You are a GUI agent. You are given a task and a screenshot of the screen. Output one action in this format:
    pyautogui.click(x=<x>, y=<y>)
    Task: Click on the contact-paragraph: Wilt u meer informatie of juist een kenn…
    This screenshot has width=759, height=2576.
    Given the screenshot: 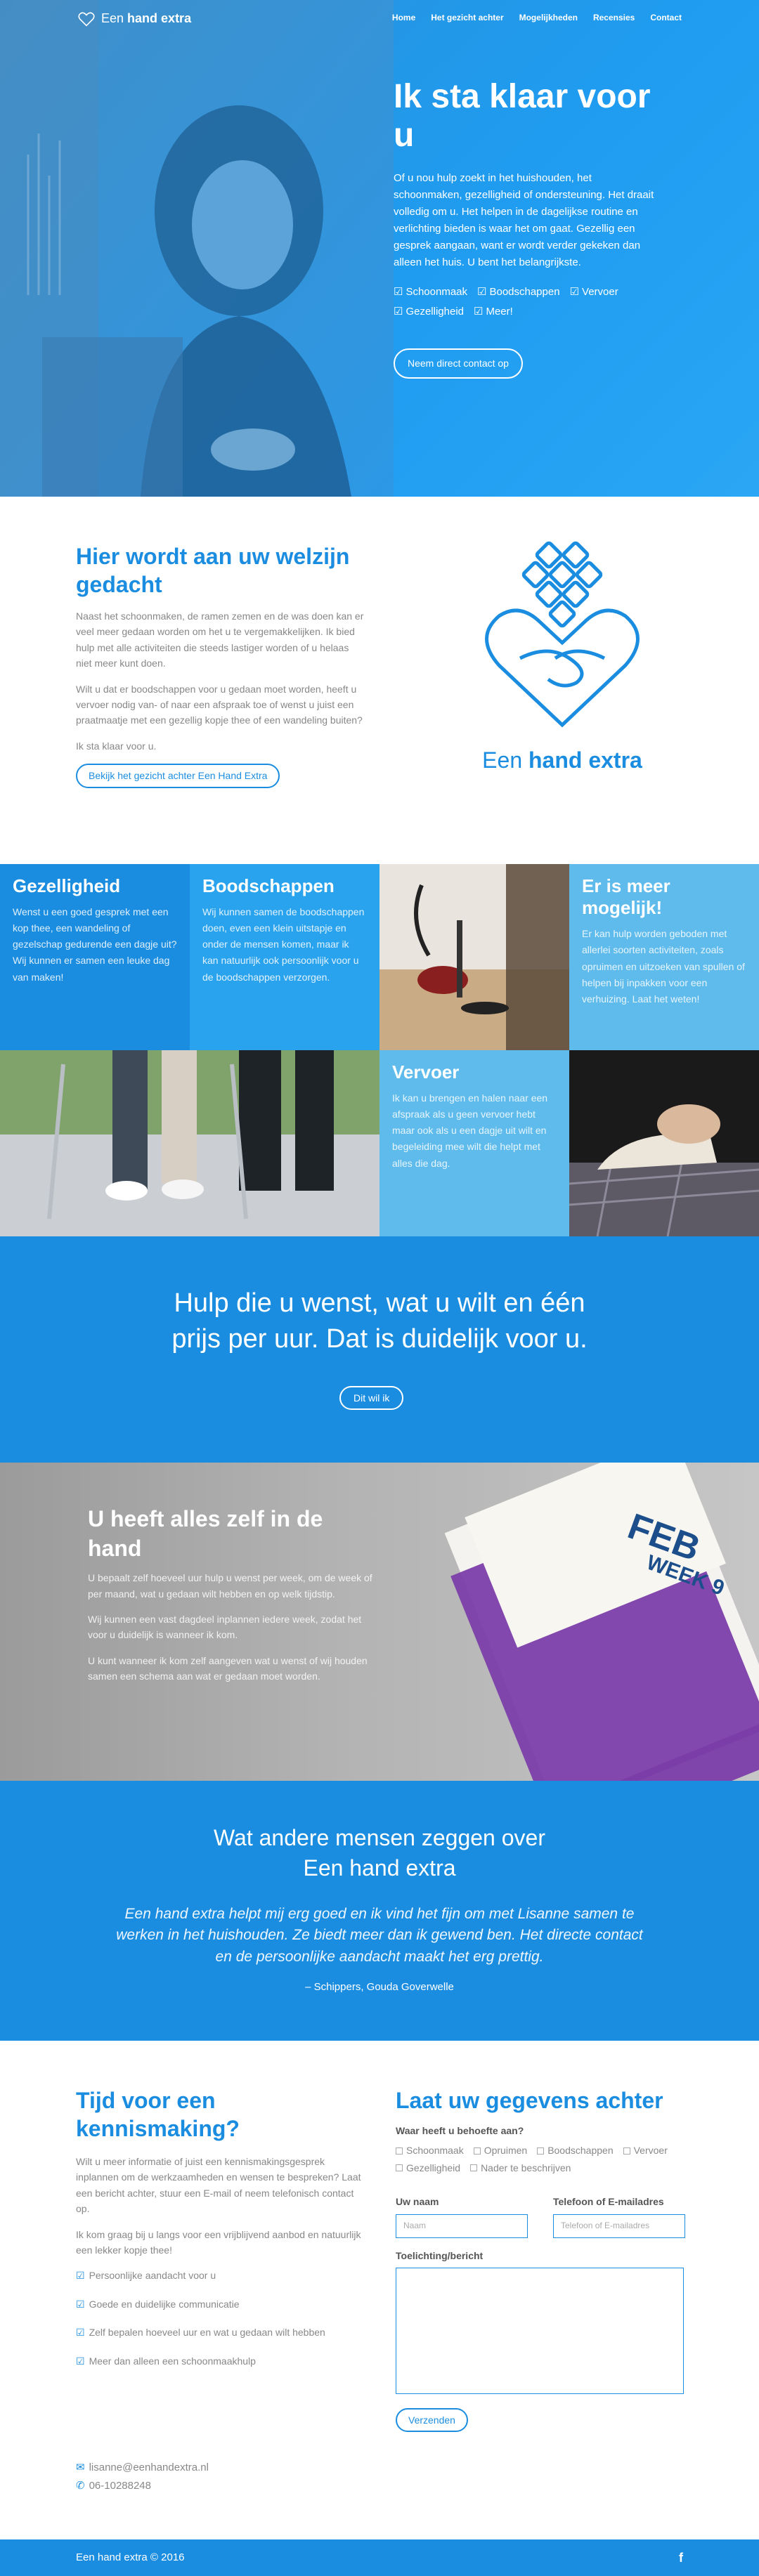 What is the action you would take?
    pyautogui.click(x=218, y=2185)
    